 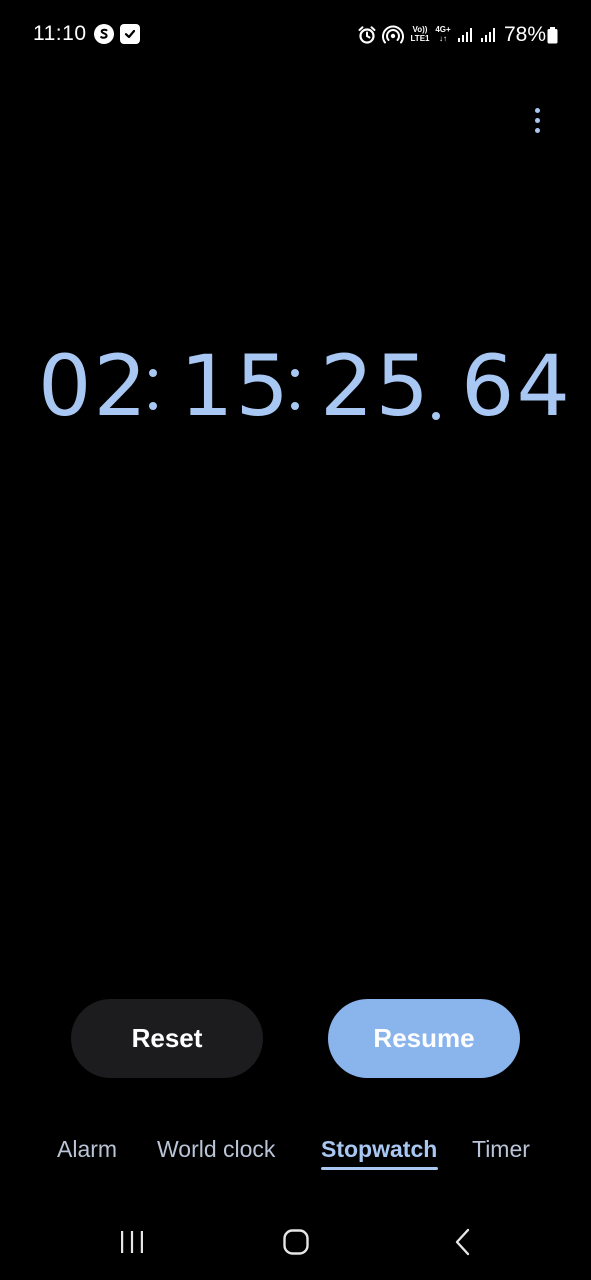 I want to click on volte-lte-icon: Vo)) LTE1, so click(x=420, y=34).